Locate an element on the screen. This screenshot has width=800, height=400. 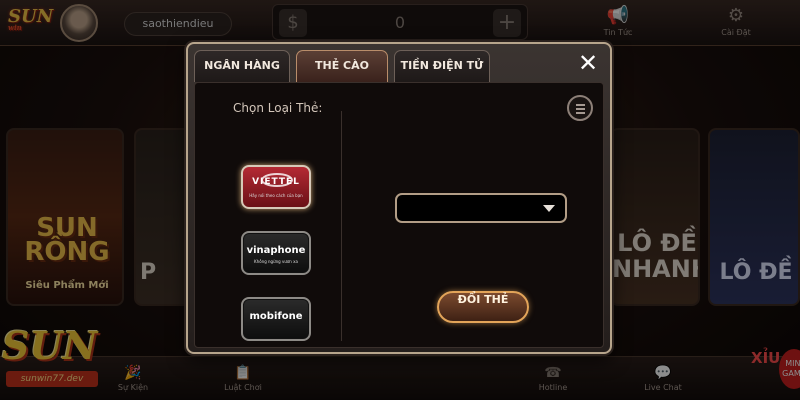
carrier-vinaphone: vinaphone Không ngừng vươn xa is located at coordinates (276, 253).